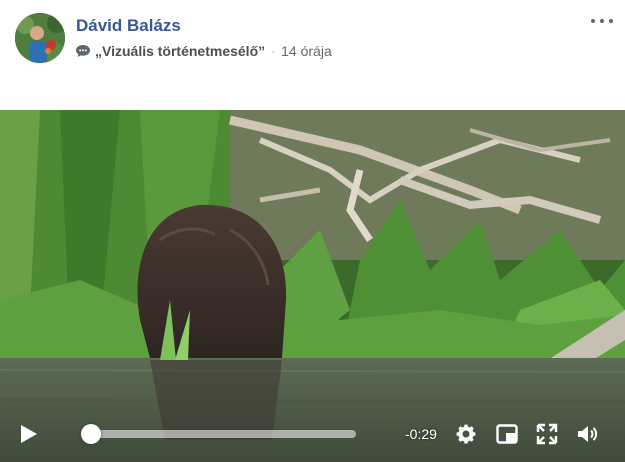  What do you see at coordinates (223, 434) in the screenshot?
I see `progress-bar` at bounding box center [223, 434].